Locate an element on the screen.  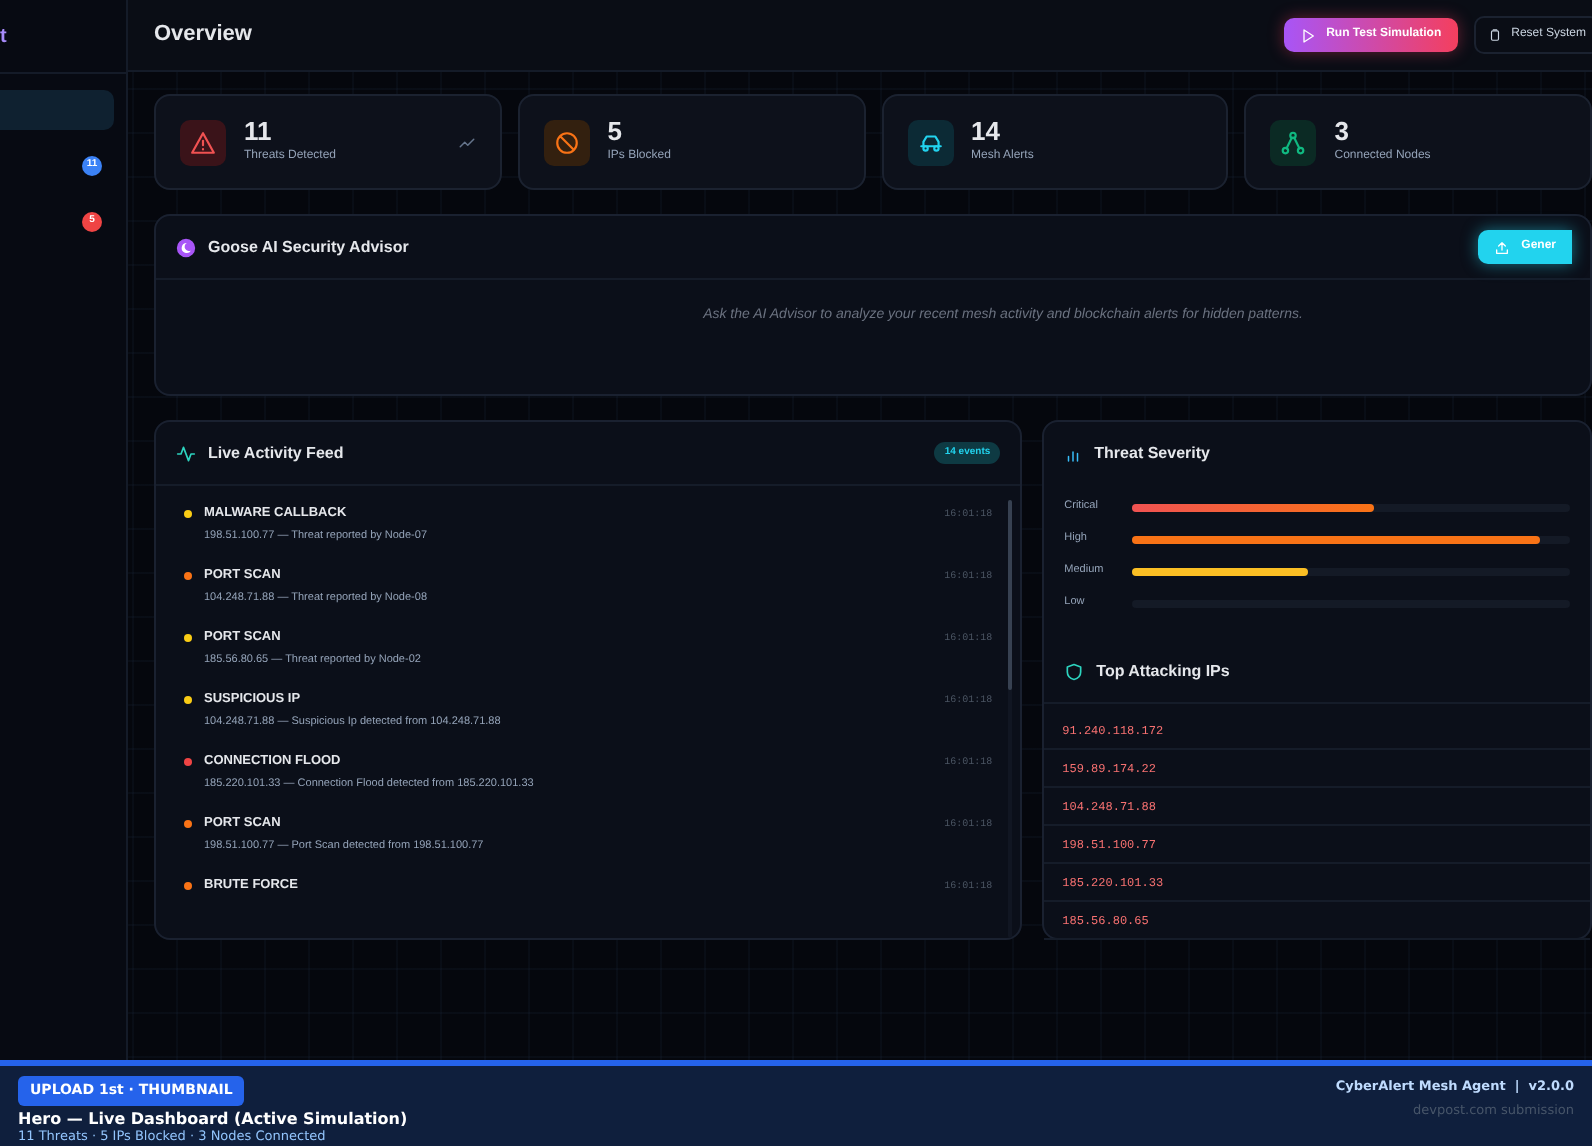
panel-title: Live Activity Feed is located at coordinates (276, 453).